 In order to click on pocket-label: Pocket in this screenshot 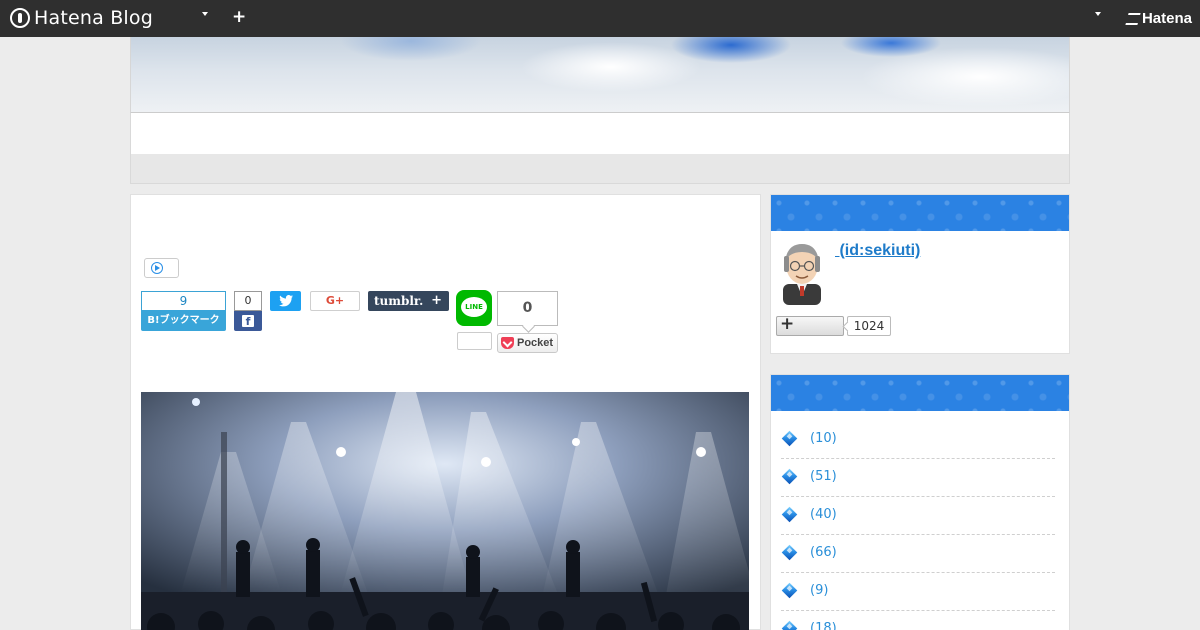, I will do `click(535, 343)`.